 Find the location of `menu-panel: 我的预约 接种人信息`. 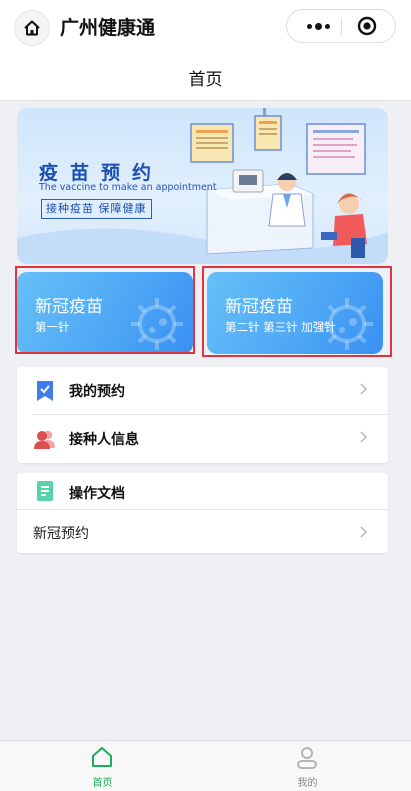

menu-panel: 我的预约 接种人信息 is located at coordinates (202, 415).